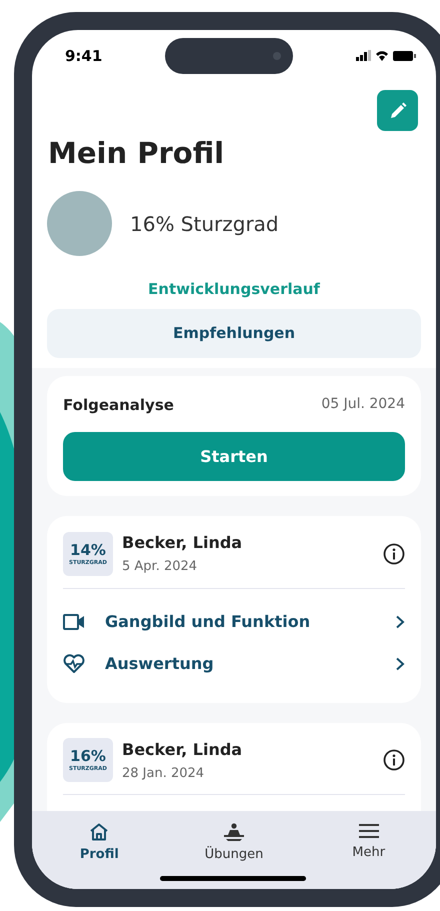 The image size is (440, 911). I want to click on risk-percent: 14%, so click(88, 549).